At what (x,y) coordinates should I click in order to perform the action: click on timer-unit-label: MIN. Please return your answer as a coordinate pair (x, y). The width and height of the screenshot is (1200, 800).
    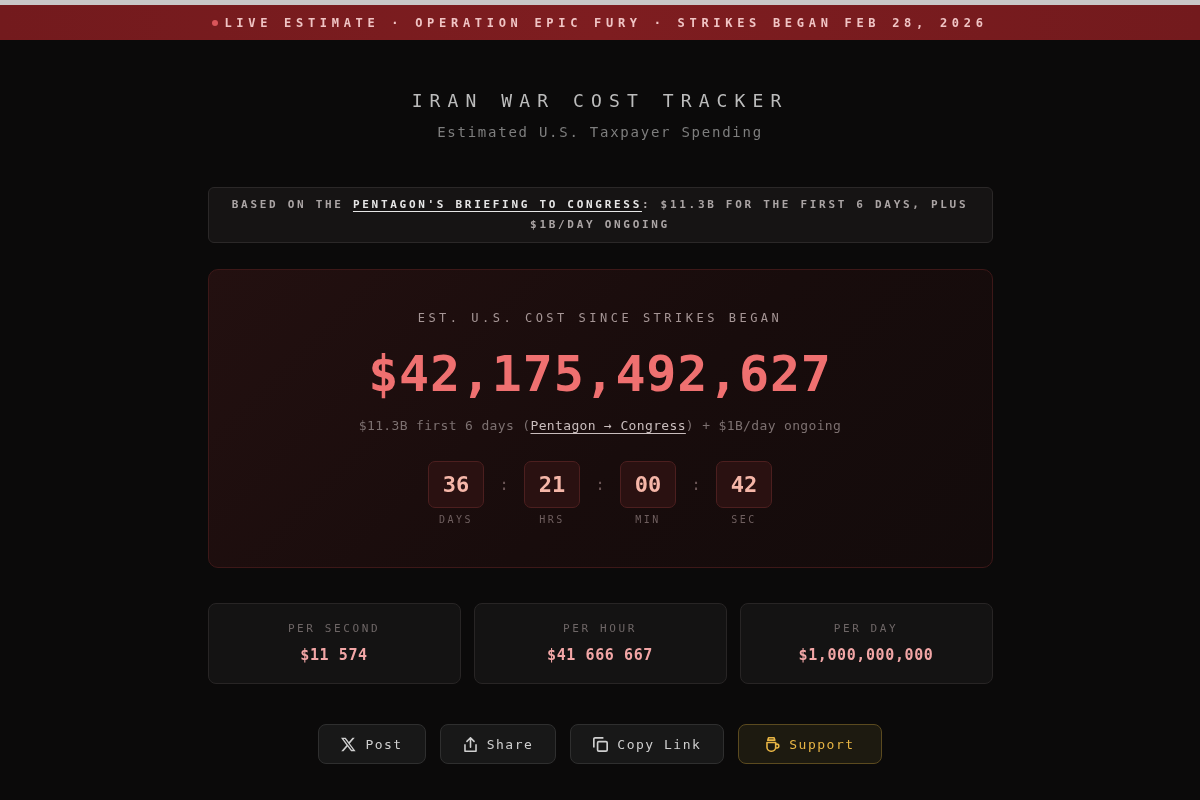
    Looking at the image, I should click on (648, 520).